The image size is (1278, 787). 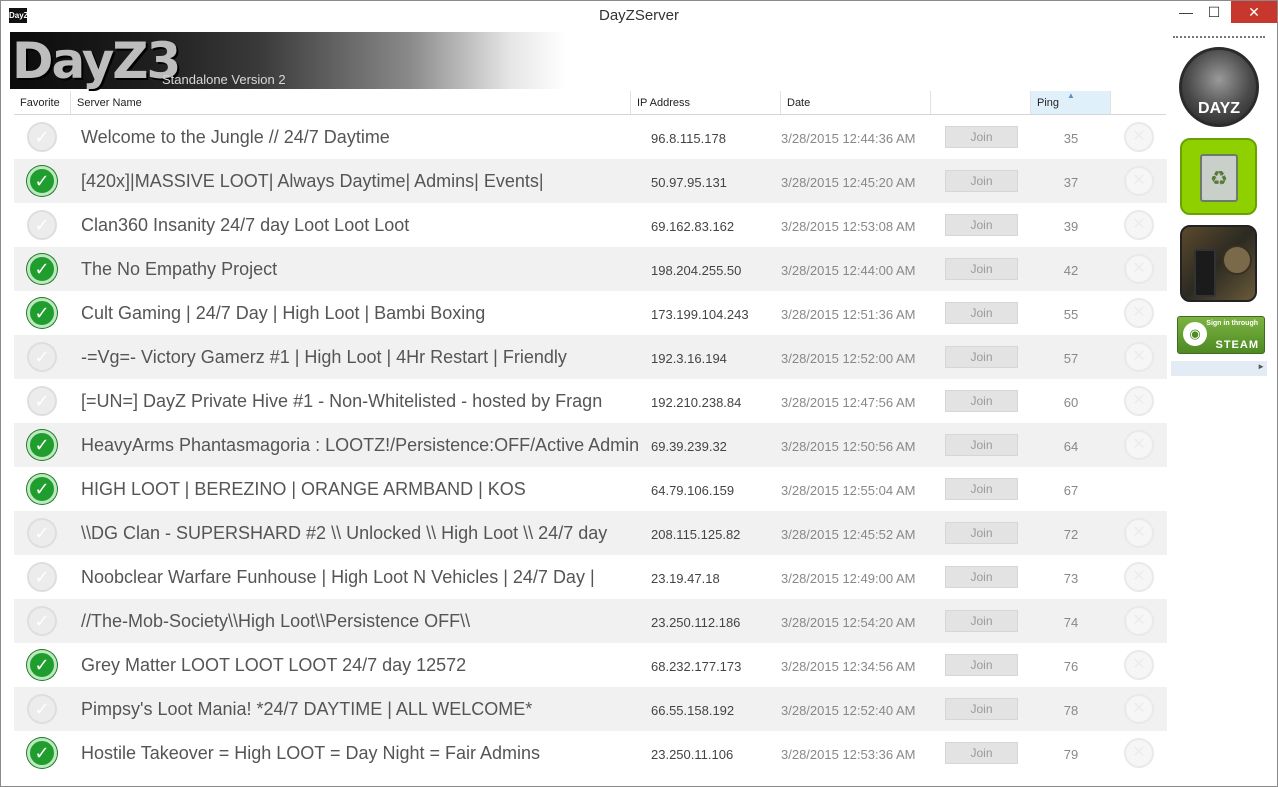 I want to click on window-title: DayZServer, so click(x=639, y=15).